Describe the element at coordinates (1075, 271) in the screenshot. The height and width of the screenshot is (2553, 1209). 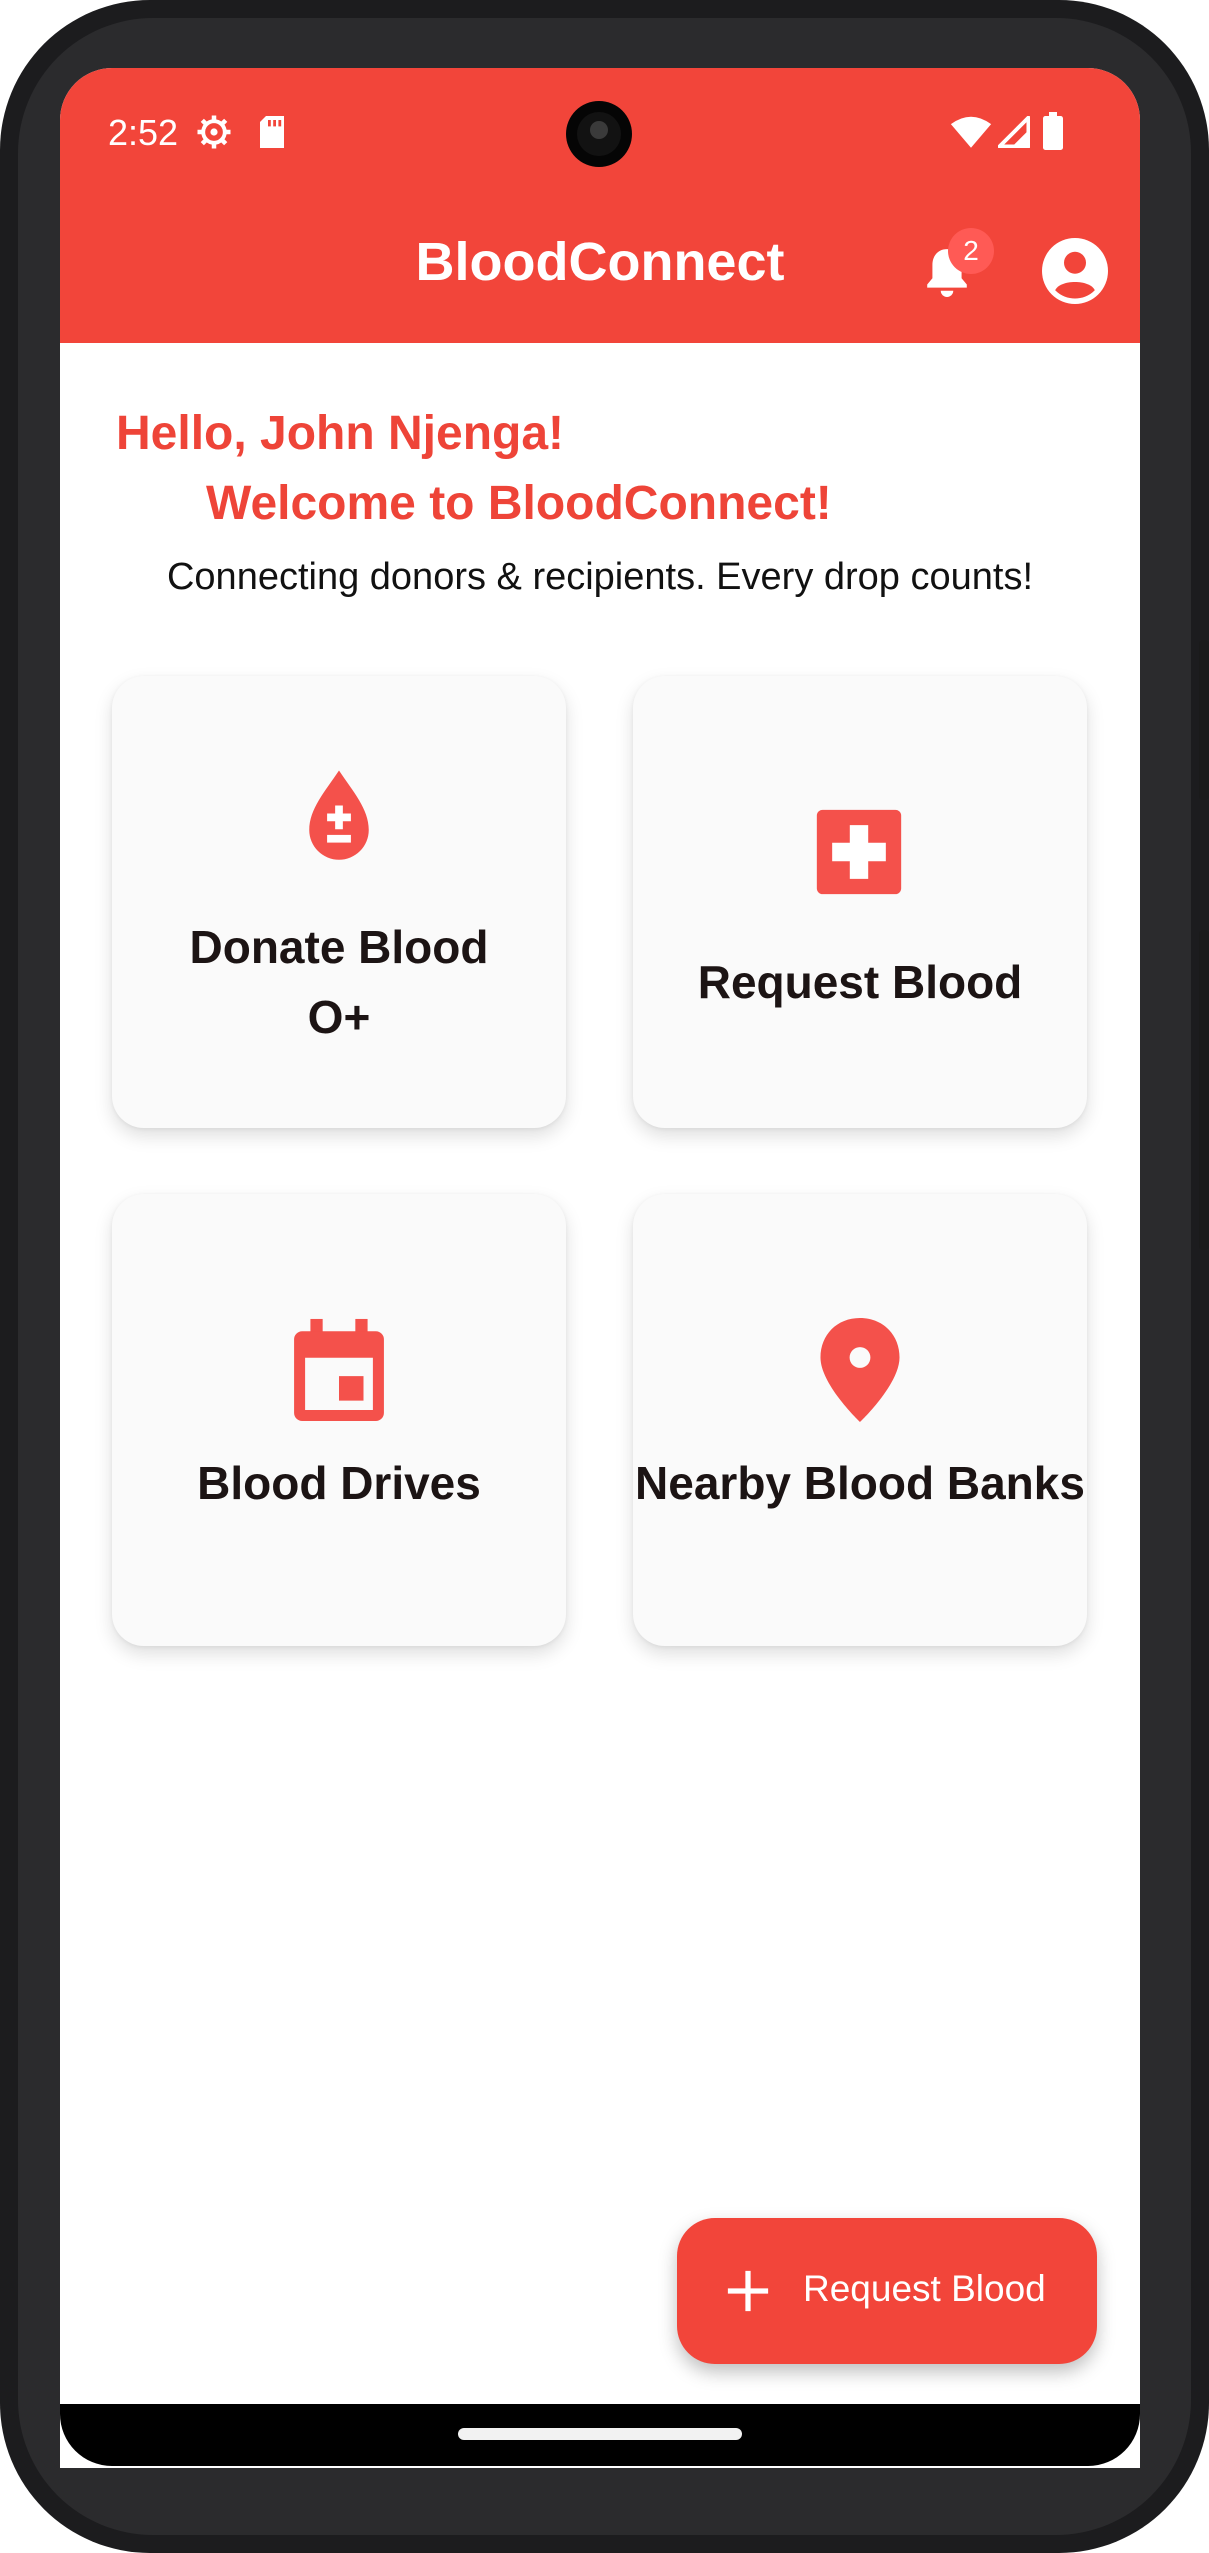
I see `account-circle-icon` at that location.